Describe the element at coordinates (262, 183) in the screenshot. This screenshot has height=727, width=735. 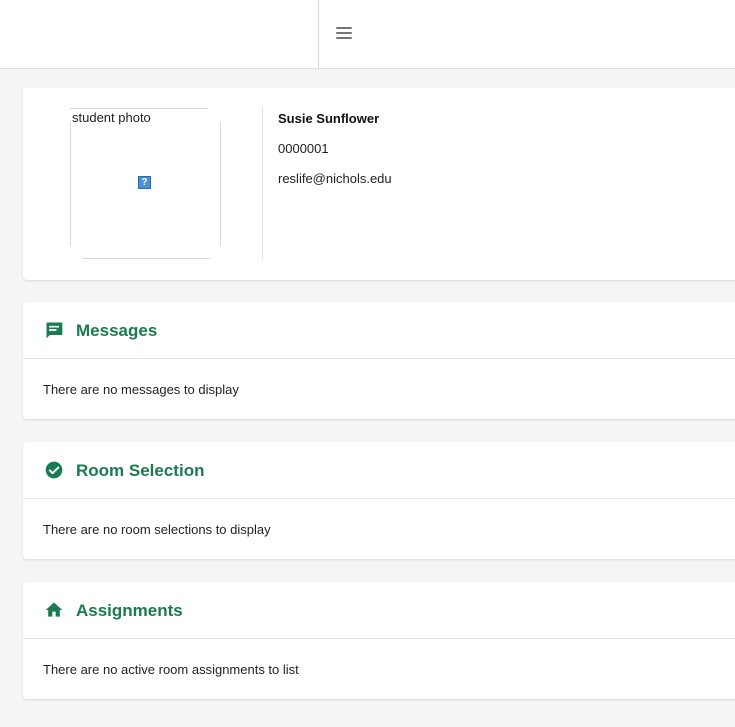
I see `profile-divider` at that location.